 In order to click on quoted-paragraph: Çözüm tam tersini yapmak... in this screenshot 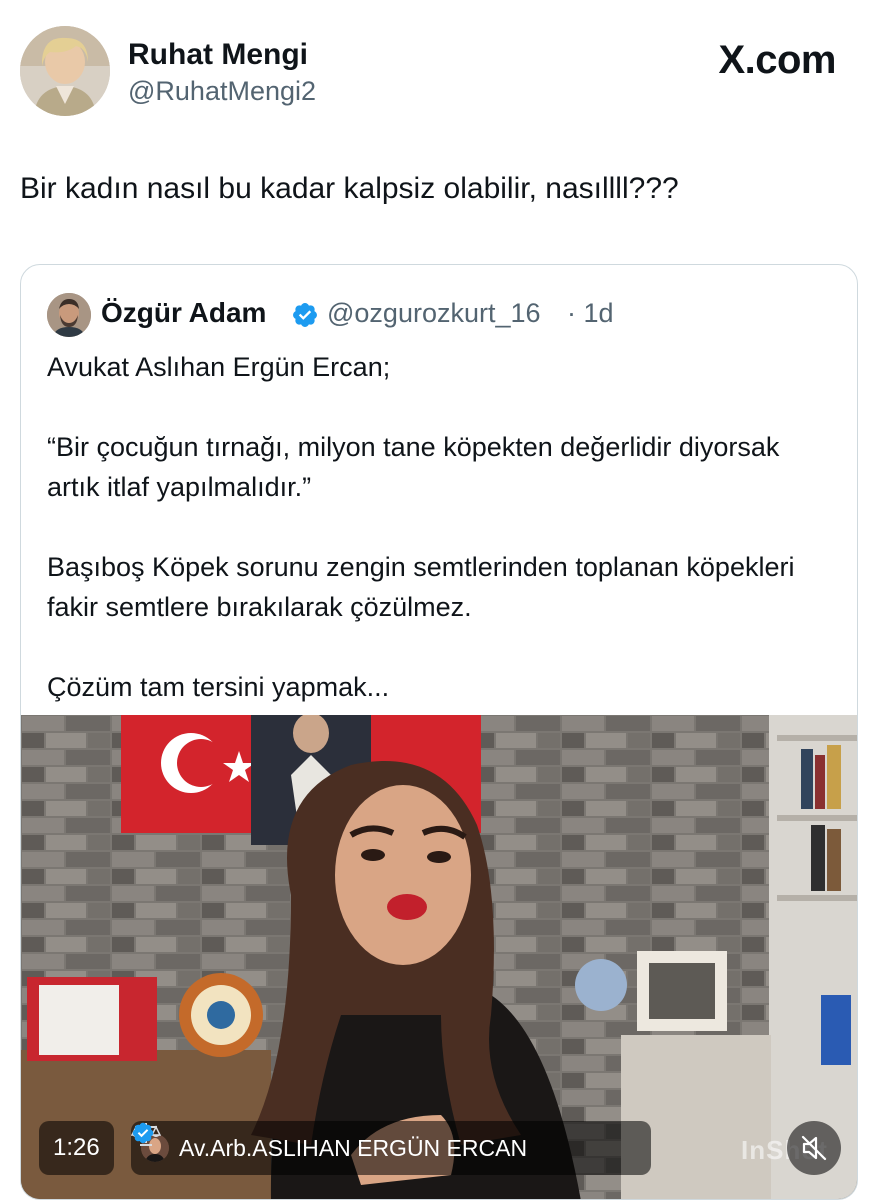, I will do `click(218, 687)`.